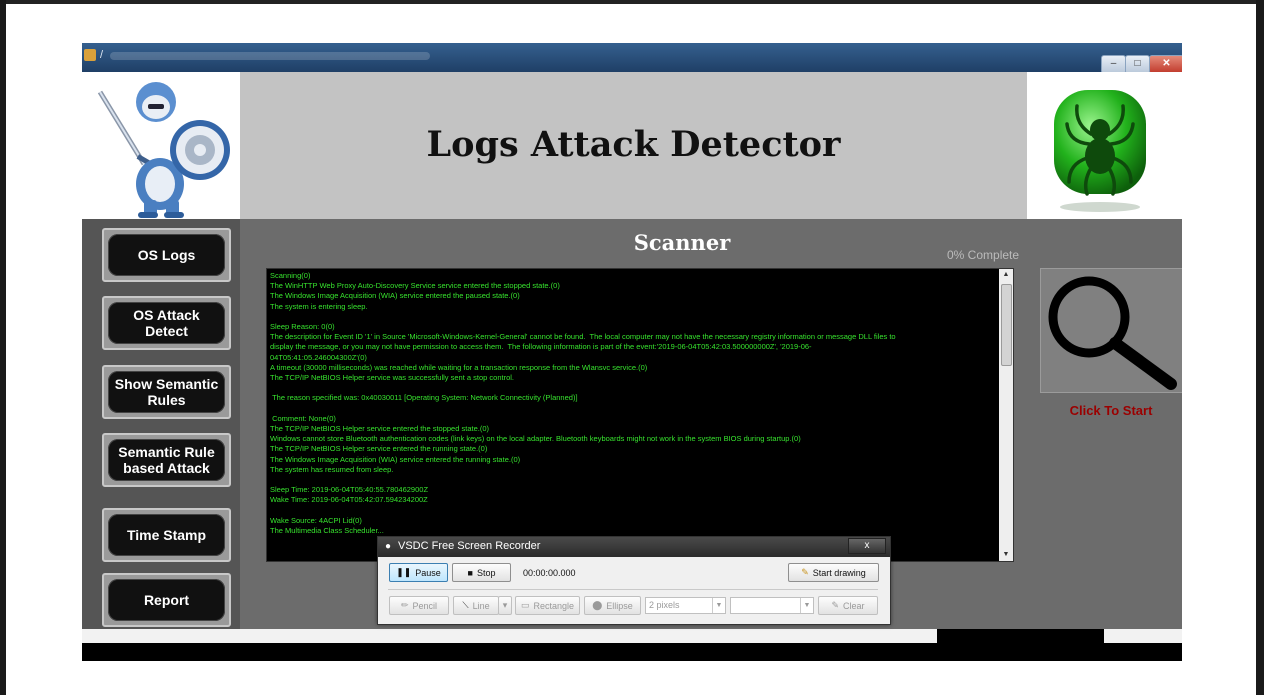  Describe the element at coordinates (597, 605) in the screenshot. I see `ellipse-icon: ⬤` at that location.